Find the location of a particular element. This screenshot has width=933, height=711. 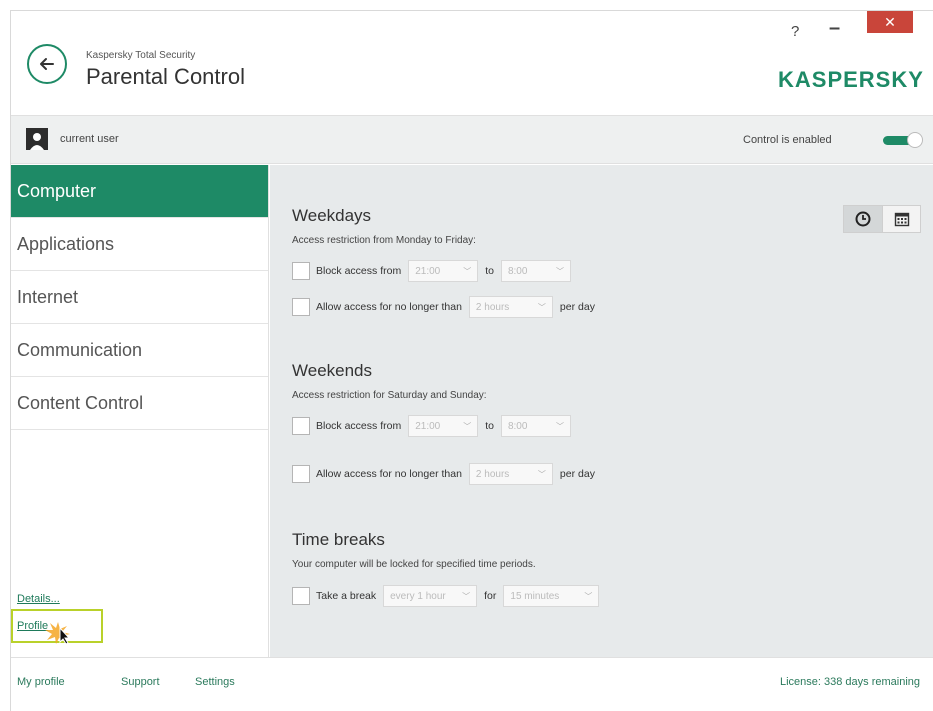

kaspersky-logo: KASPERSKY is located at coordinates (851, 79).